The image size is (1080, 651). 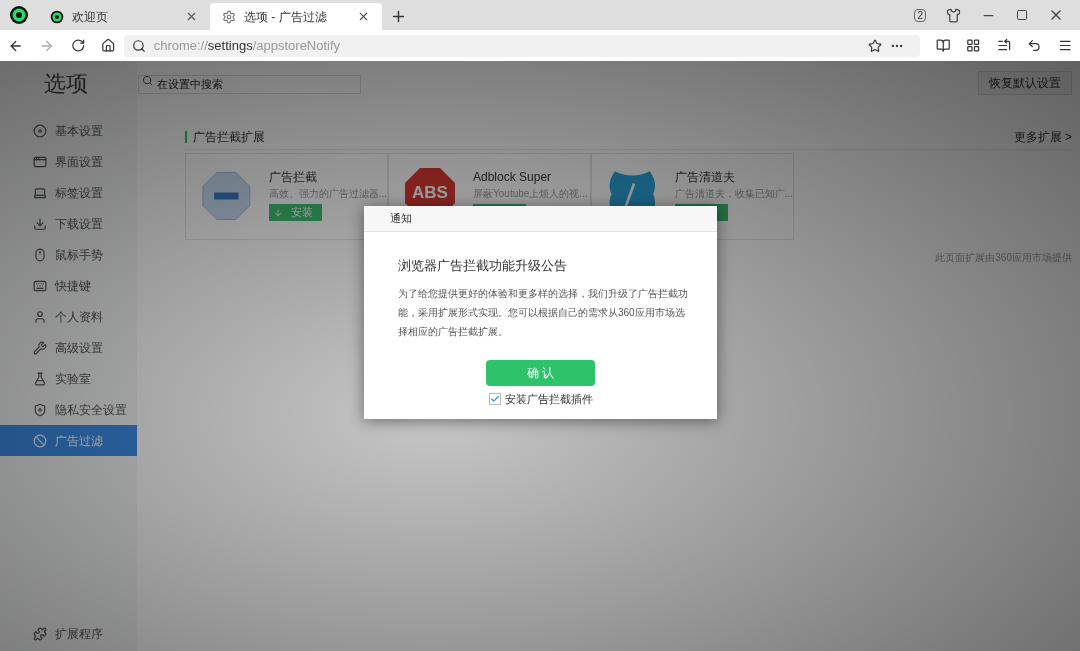 I want to click on grid-icon, so click(x=973, y=45).